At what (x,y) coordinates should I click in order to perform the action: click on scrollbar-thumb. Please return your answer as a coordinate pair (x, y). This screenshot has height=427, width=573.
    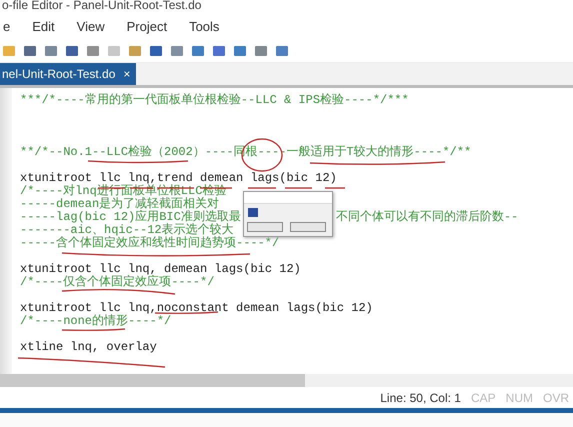
    Looking at the image, I should click on (152, 380).